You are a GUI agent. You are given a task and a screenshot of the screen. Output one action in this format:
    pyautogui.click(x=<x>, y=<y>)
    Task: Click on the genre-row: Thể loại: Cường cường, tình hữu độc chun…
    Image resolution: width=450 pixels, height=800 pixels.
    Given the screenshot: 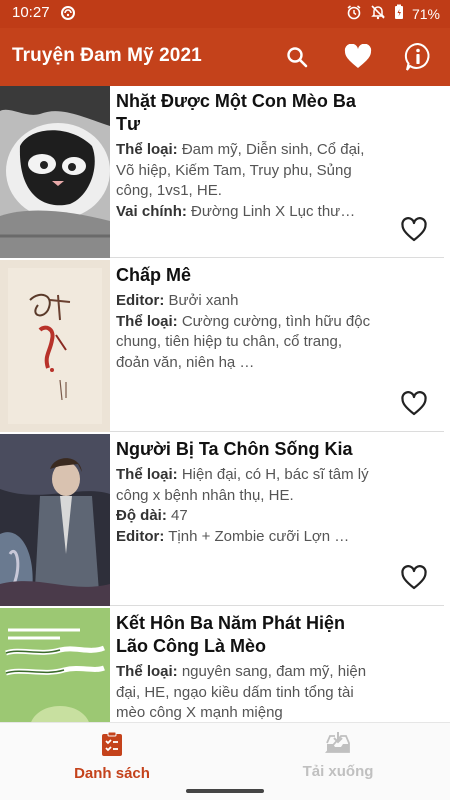 What is the action you would take?
    pyautogui.click(x=247, y=343)
    